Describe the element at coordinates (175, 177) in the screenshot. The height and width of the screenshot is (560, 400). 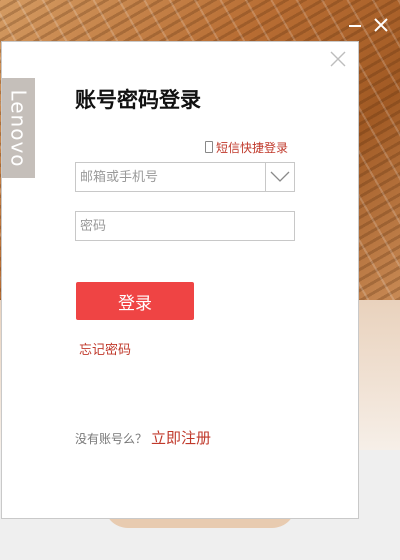
I see `account-input` at that location.